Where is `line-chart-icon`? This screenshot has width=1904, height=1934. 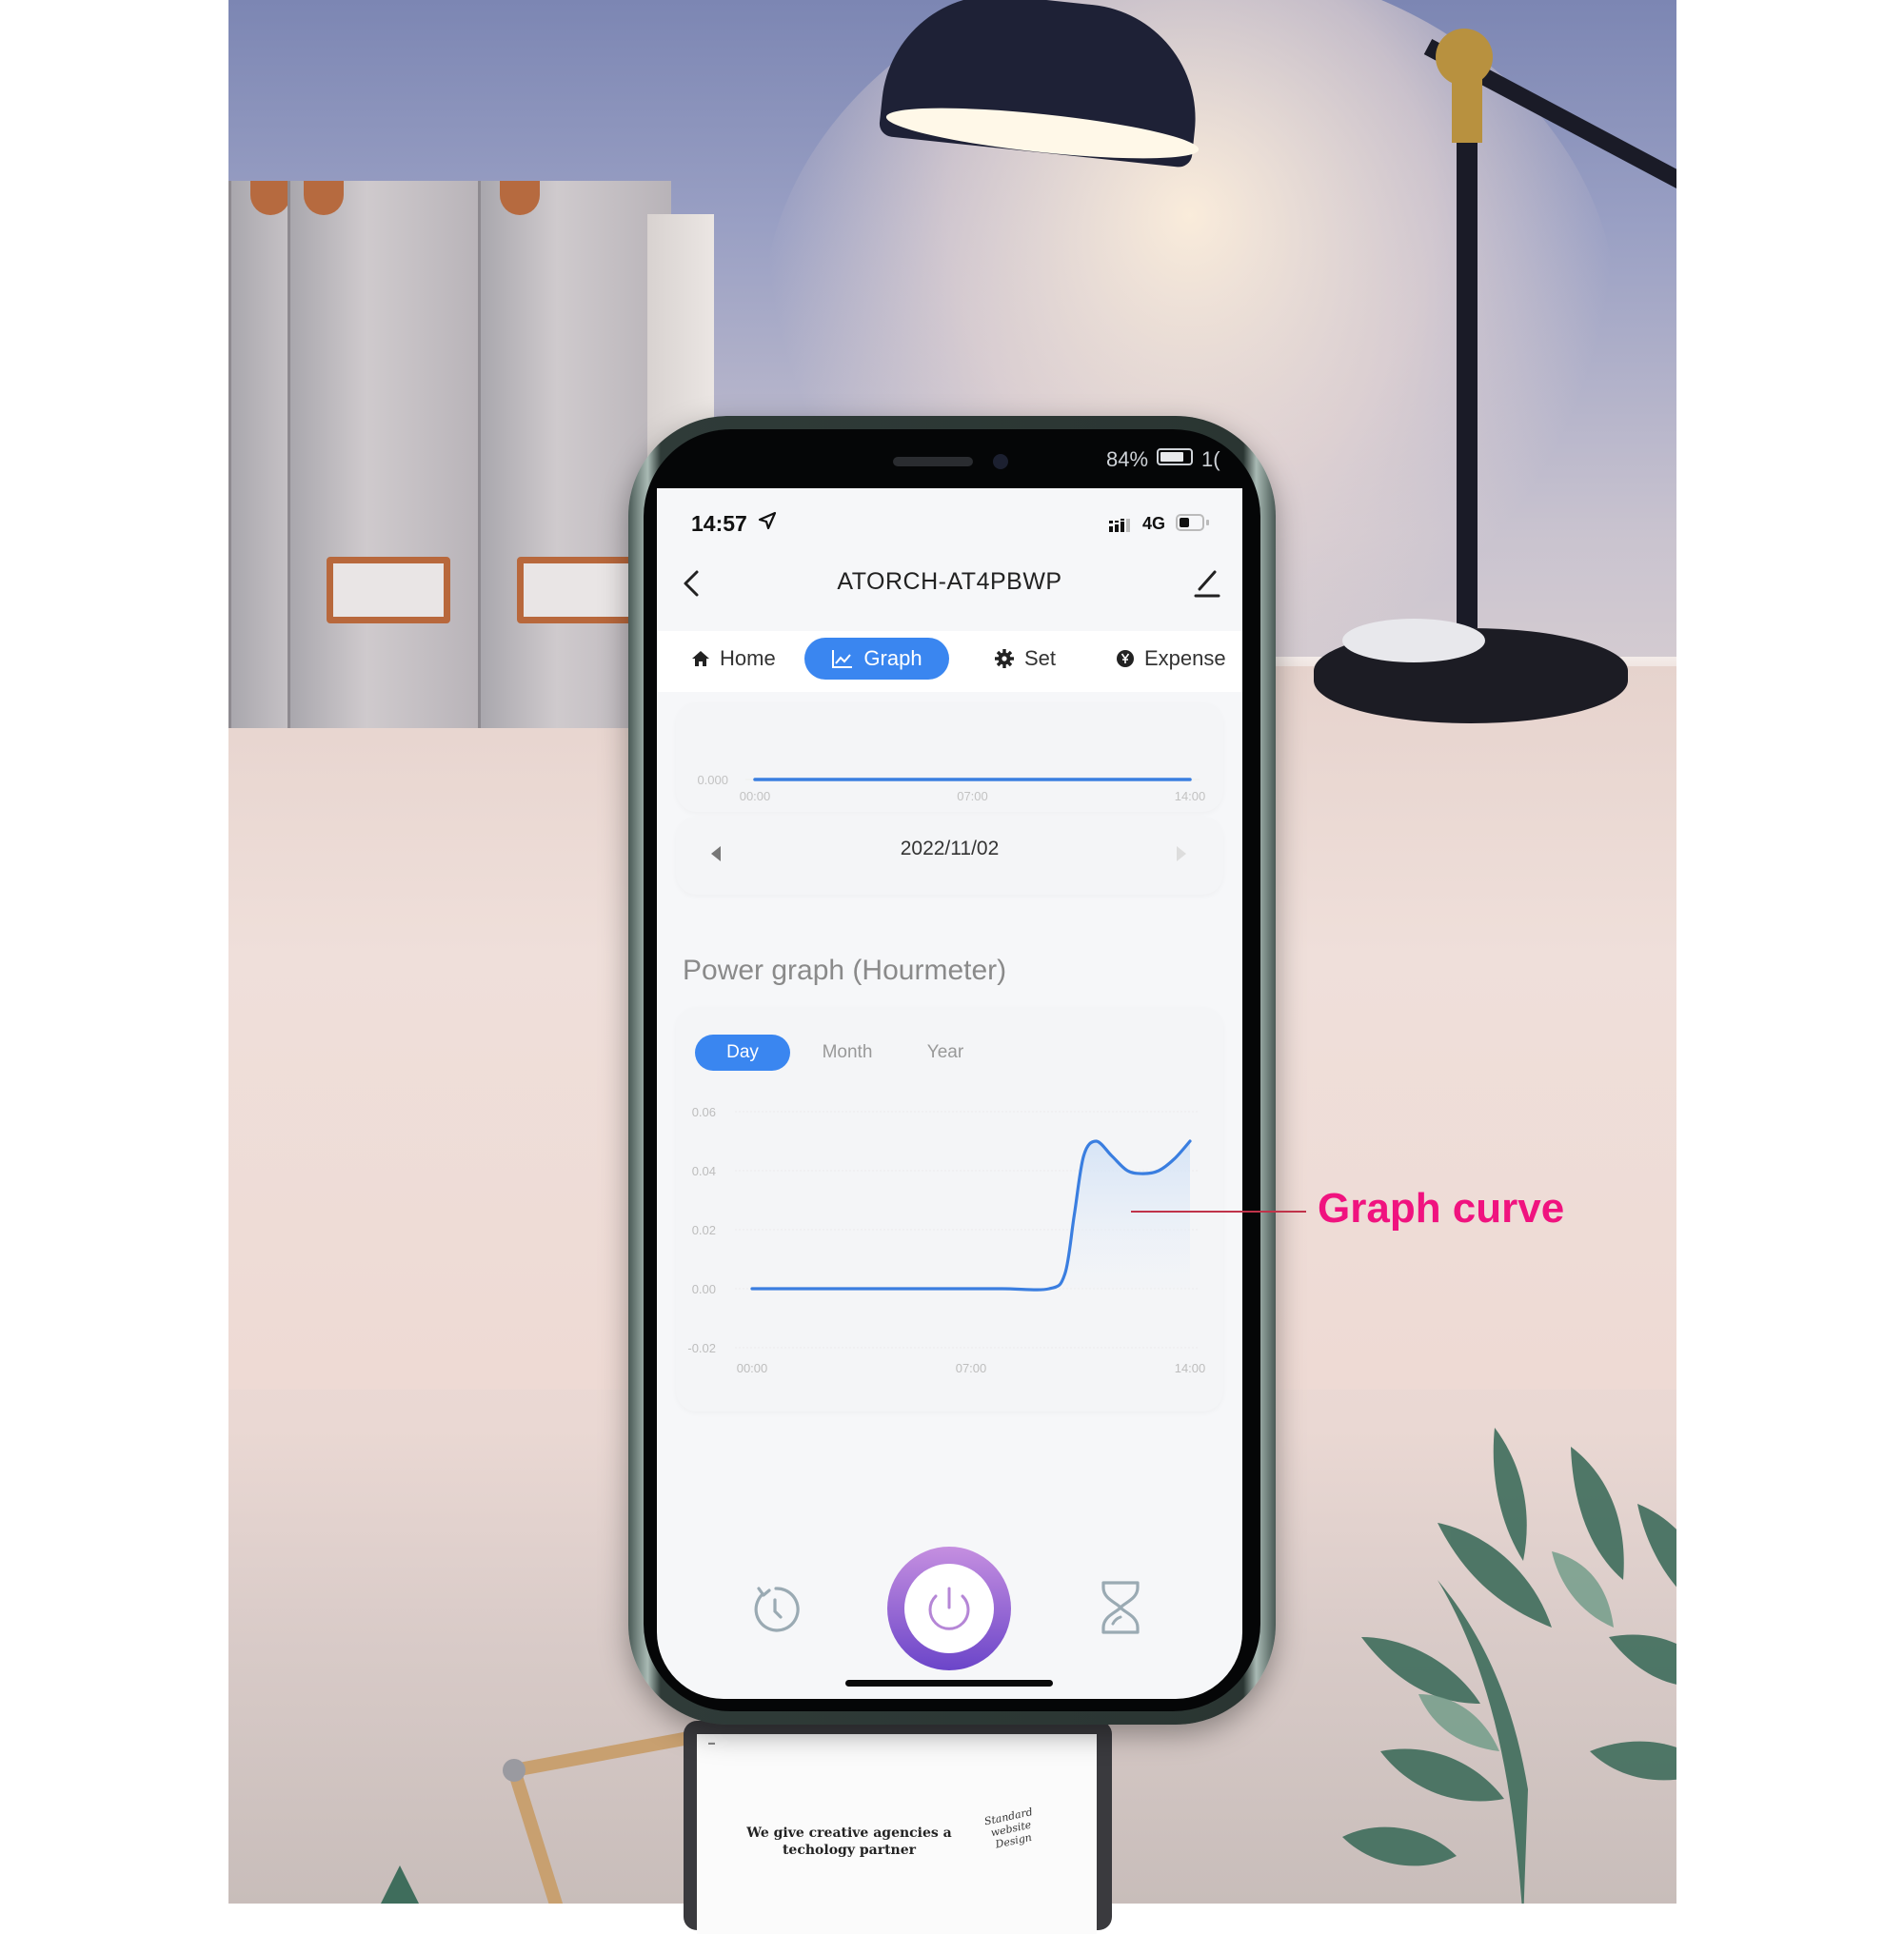
line-chart-icon is located at coordinates (842, 658).